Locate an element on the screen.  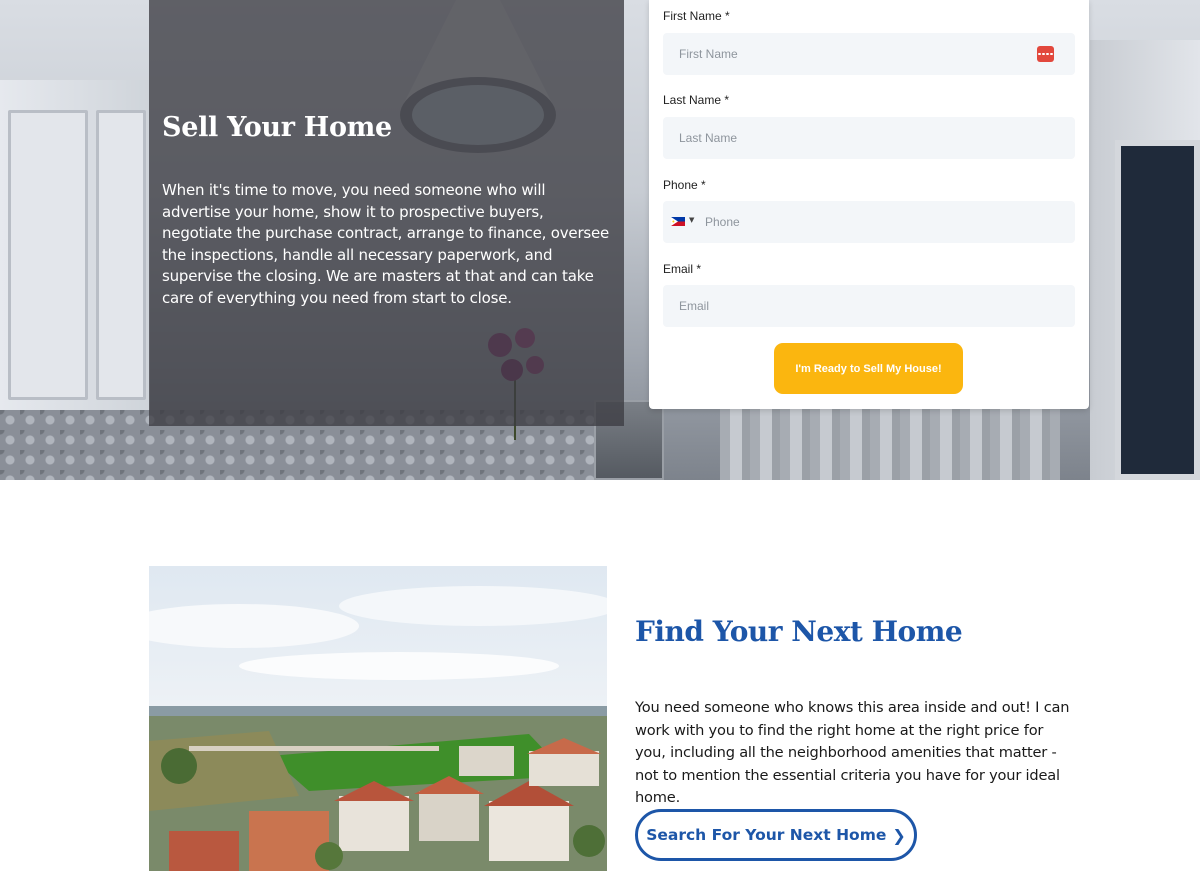
phone-field is located at coordinates (869, 222).